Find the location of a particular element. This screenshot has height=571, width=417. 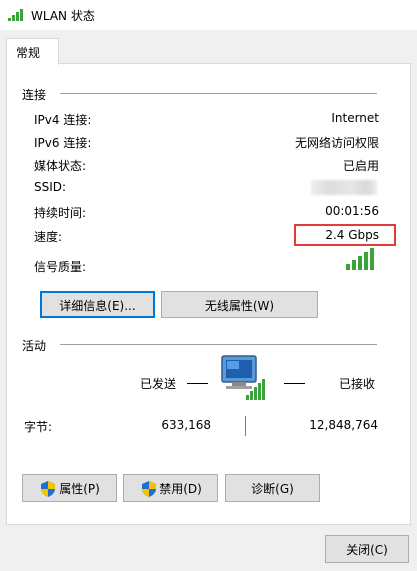

connection-divider is located at coordinates (218, 93).